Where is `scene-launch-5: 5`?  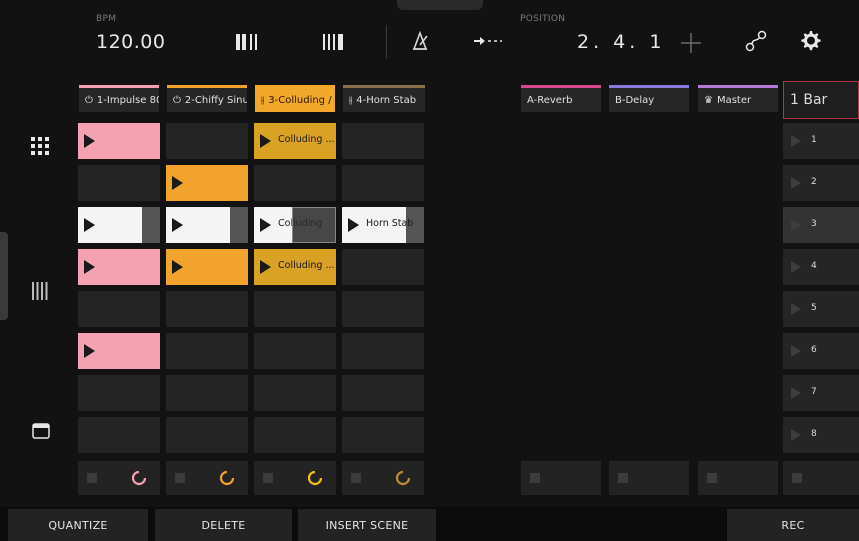 scene-launch-5: 5 is located at coordinates (821, 309).